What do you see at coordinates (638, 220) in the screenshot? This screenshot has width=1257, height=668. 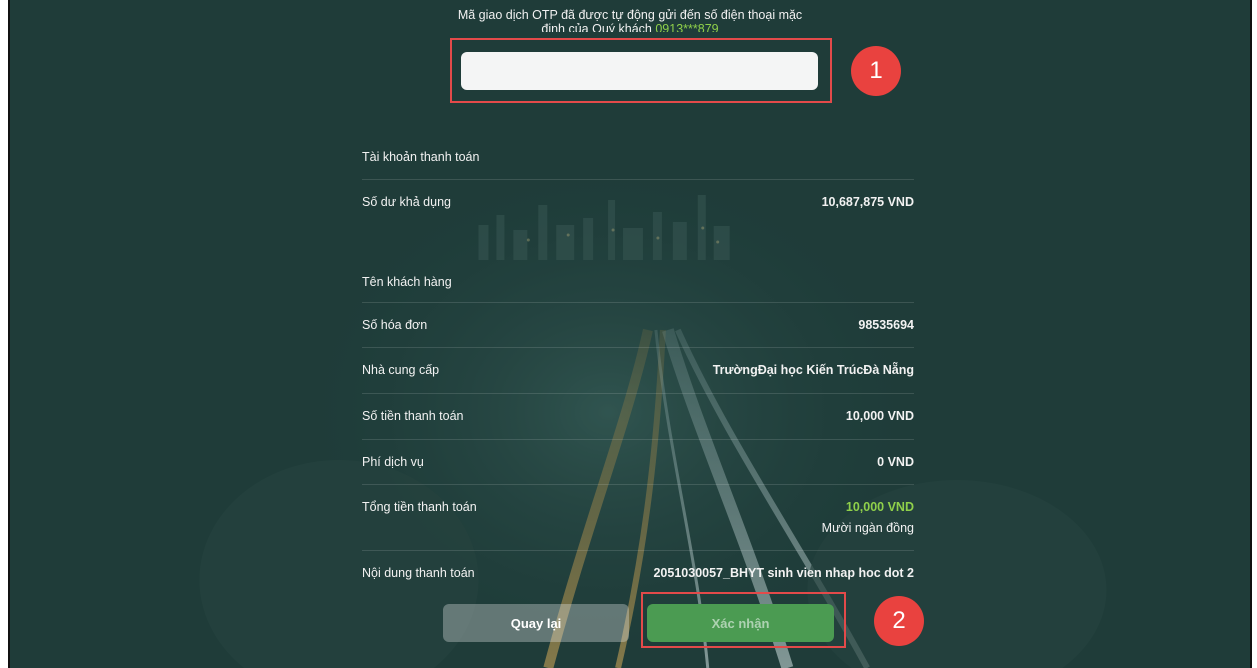 I see `detail-row-balance: Số dư khả dụng 10,687,875 VND` at bounding box center [638, 220].